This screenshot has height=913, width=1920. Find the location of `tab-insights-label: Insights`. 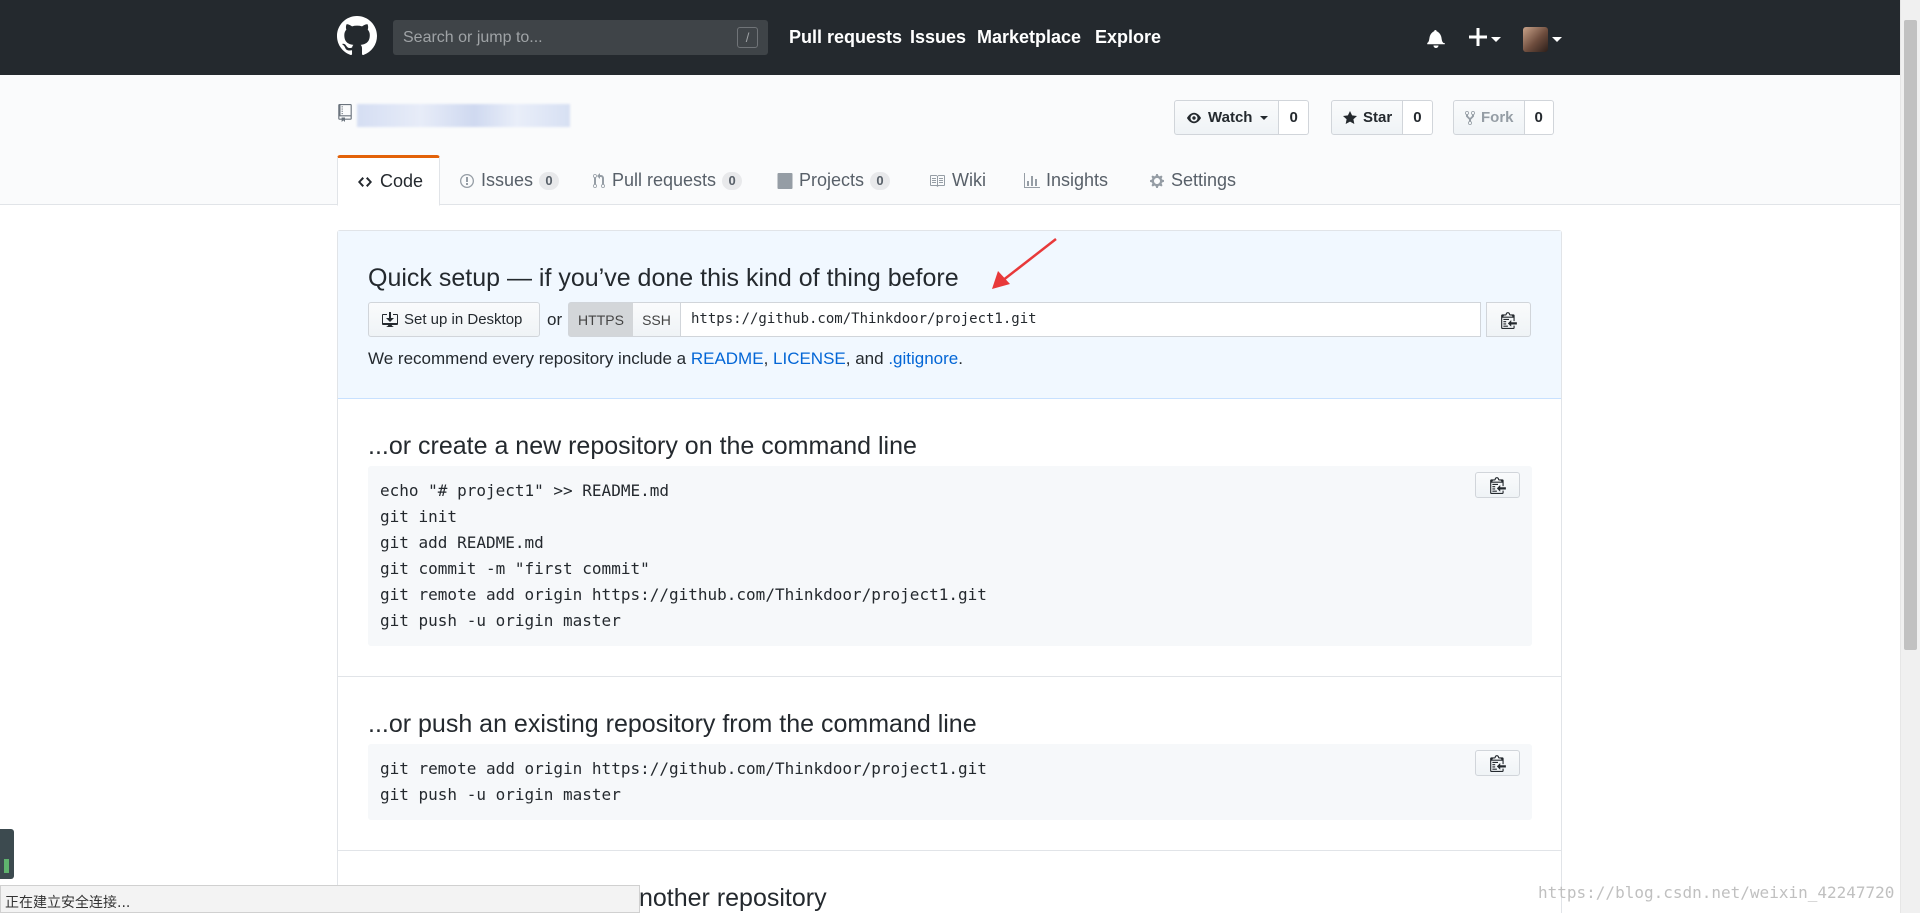

tab-insights-label: Insights is located at coordinates (1077, 180).